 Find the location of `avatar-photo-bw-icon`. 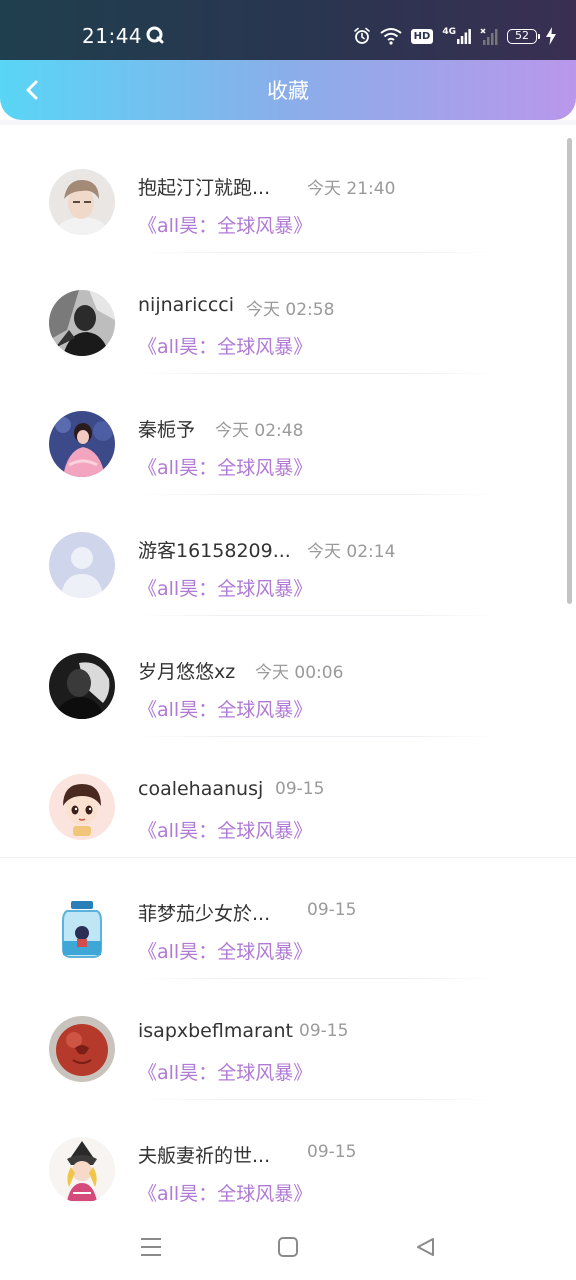

avatar-photo-bw-icon is located at coordinates (82, 323).